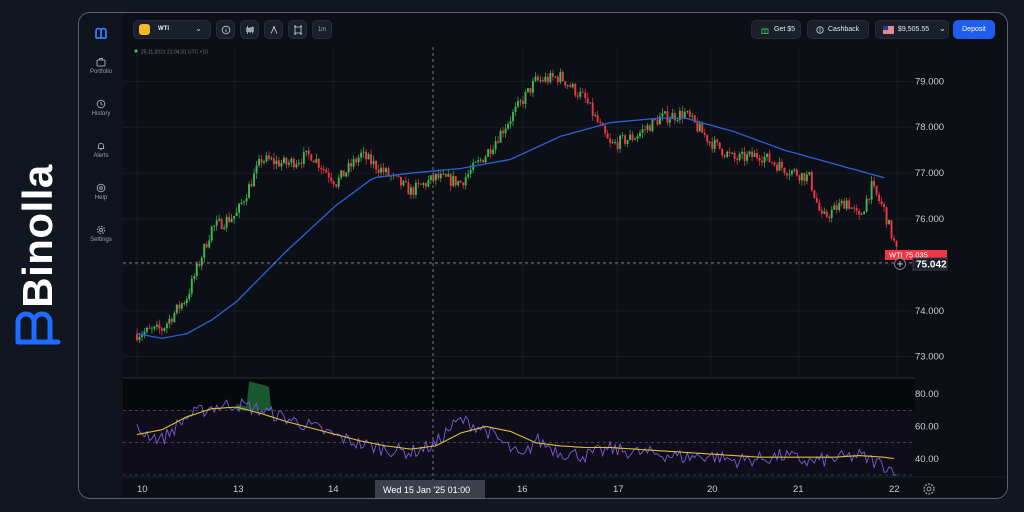  Describe the element at coordinates (838, 29) in the screenshot. I see `cashback-button: Cashback` at that location.